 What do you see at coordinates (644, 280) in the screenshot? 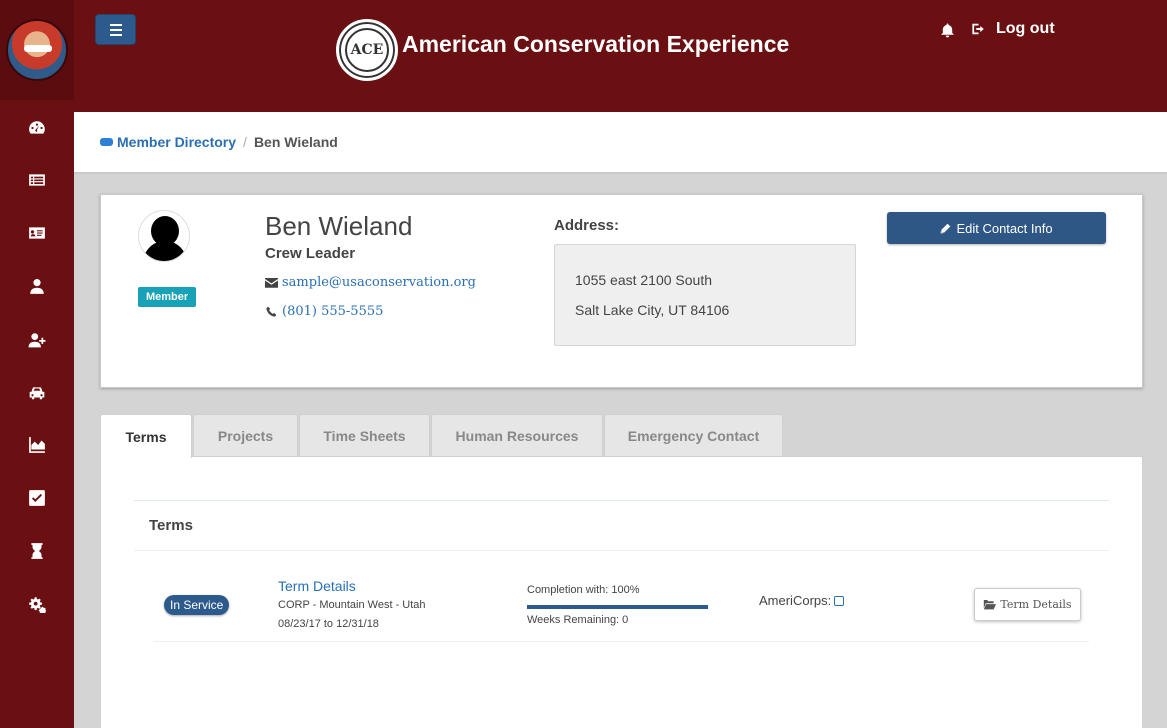
I see `address-line1: 1055 east 2100 South` at bounding box center [644, 280].